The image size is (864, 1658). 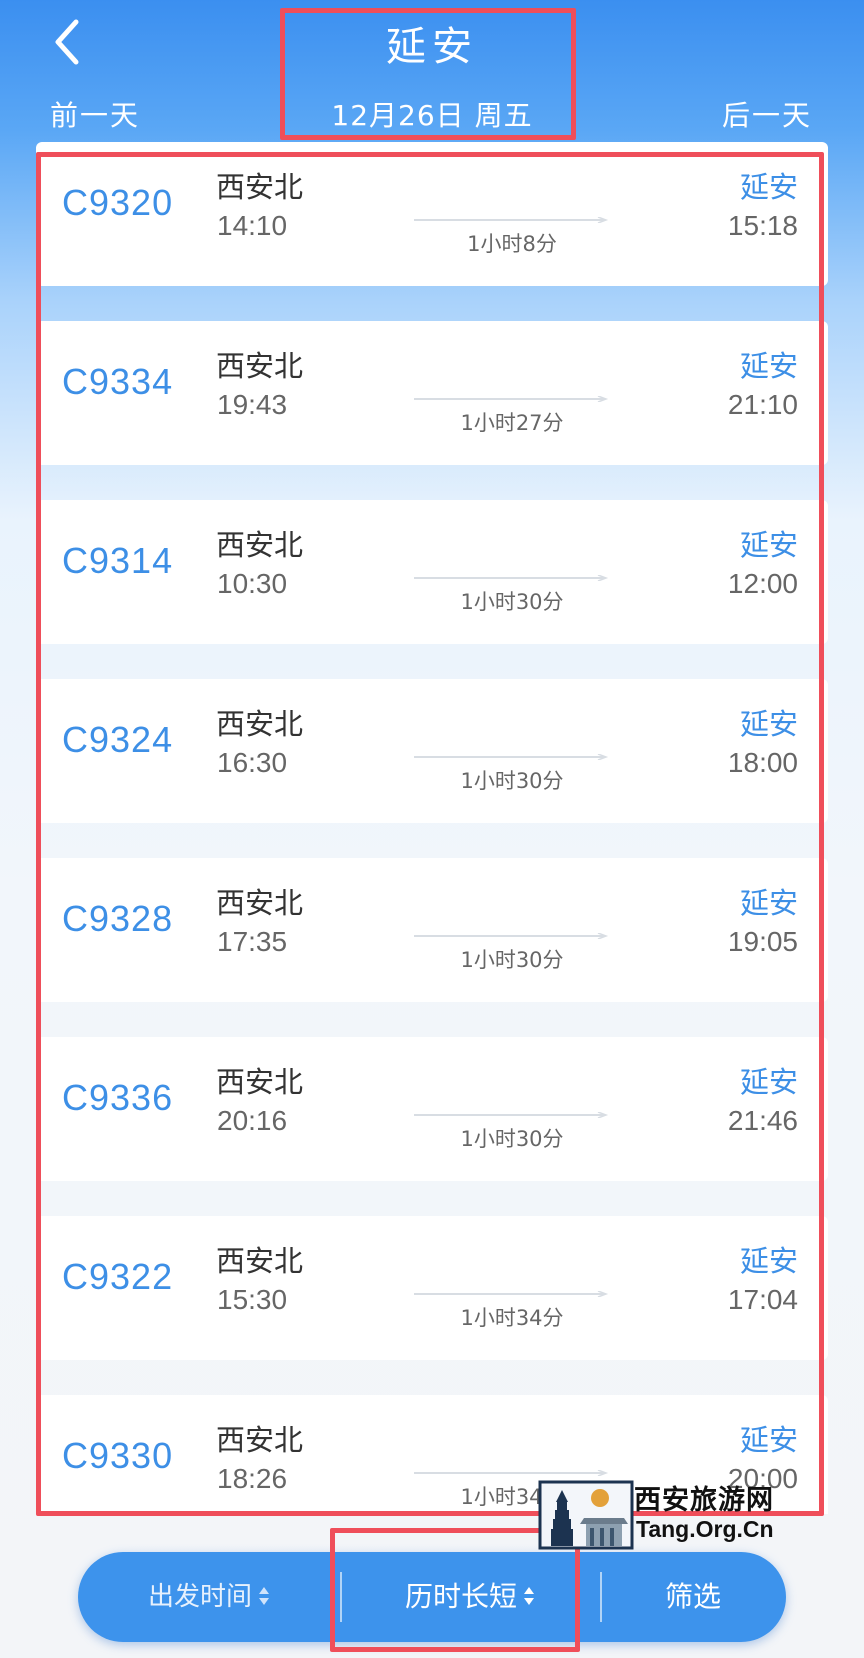 I want to click on train-card: C9314 西安北 10:30 1小时30分 延安 12:00, so click(x=432, y=572).